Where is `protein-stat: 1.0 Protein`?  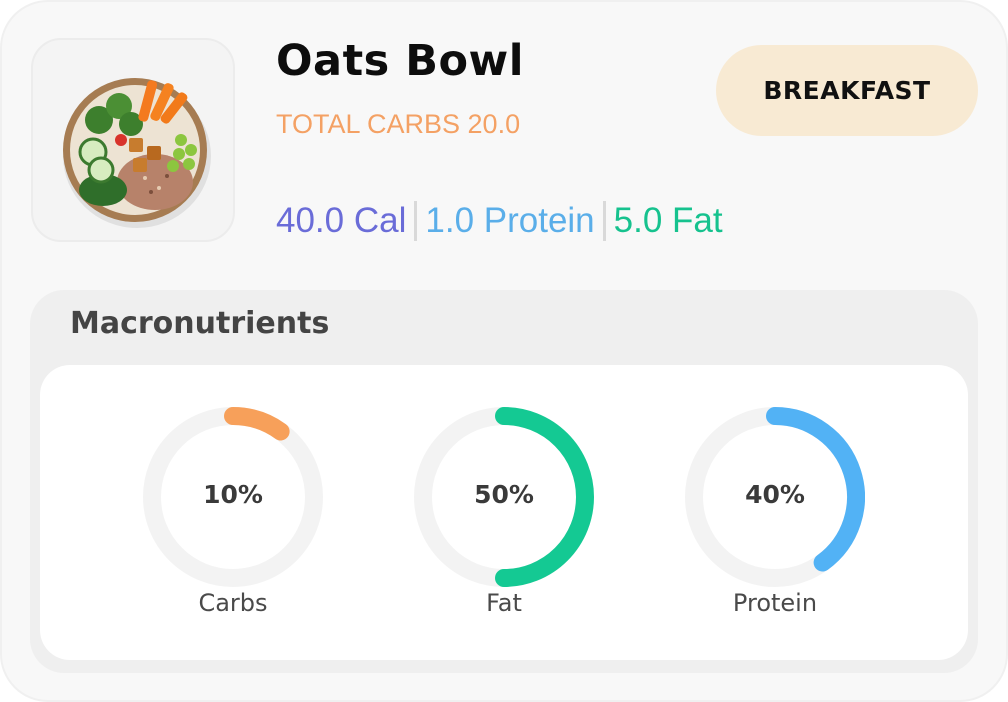
protein-stat: 1.0 Protein is located at coordinates (510, 220).